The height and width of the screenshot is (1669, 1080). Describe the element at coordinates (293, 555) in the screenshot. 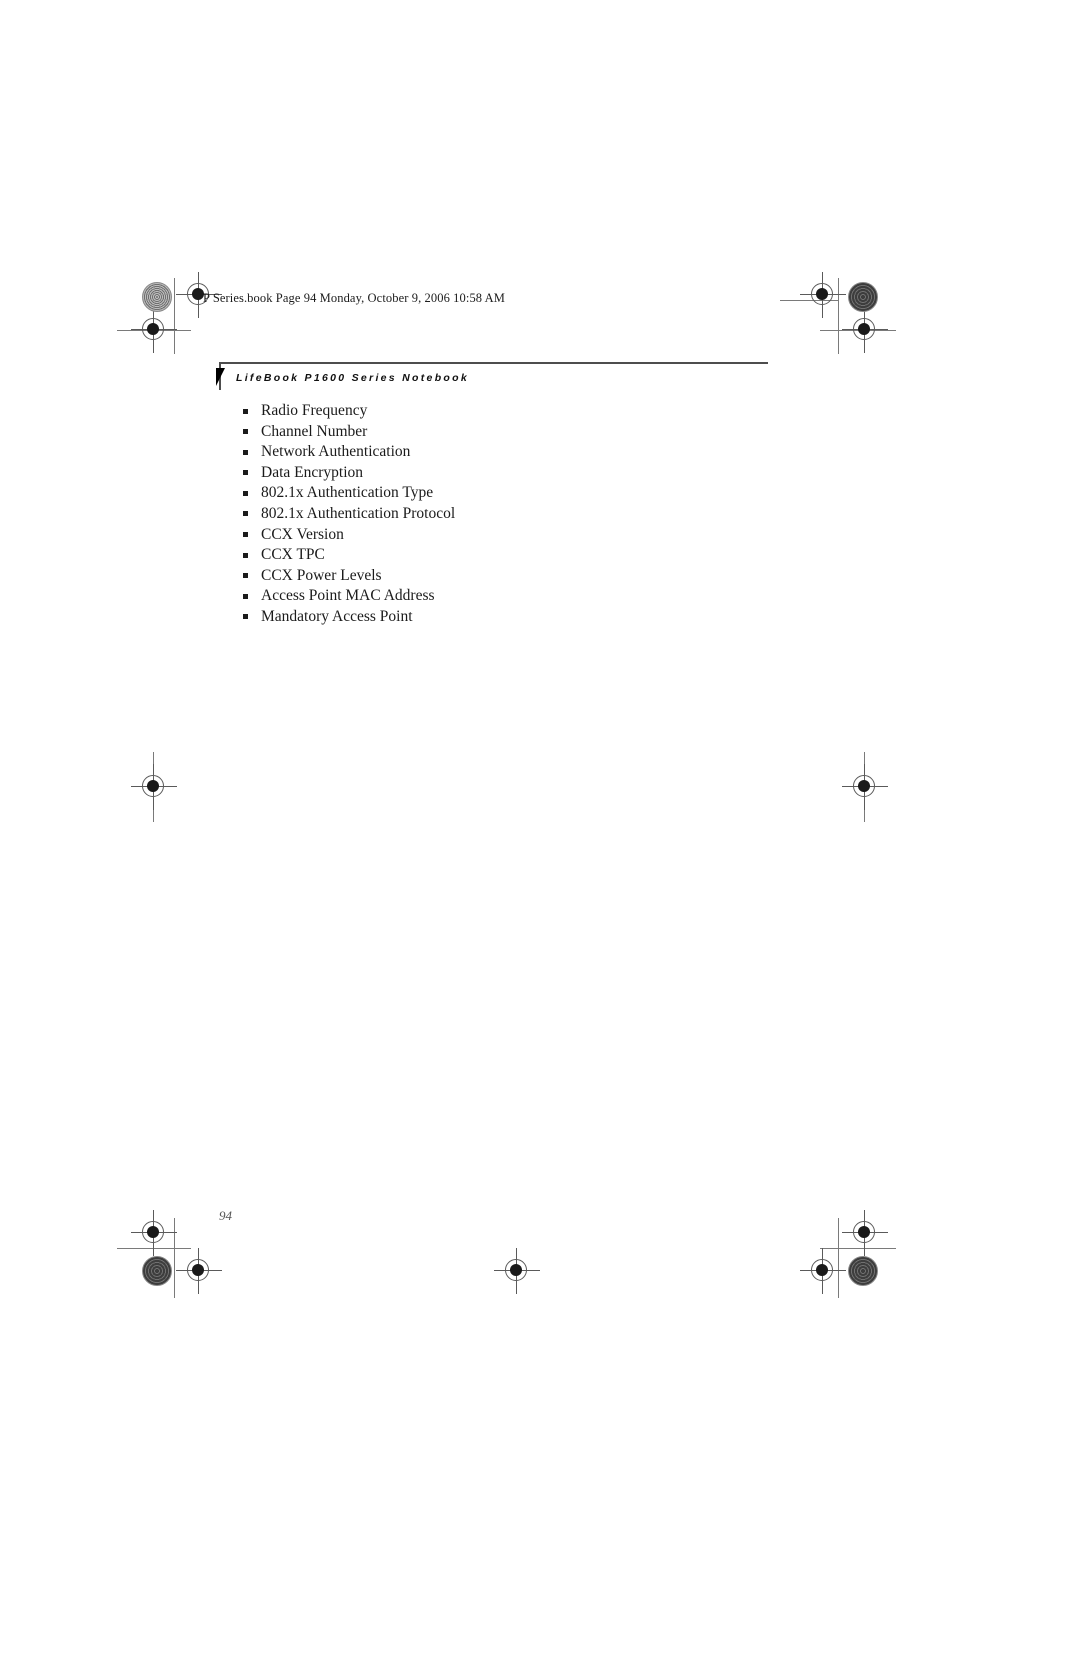

I see `list-item-label: CCX TPC` at that location.